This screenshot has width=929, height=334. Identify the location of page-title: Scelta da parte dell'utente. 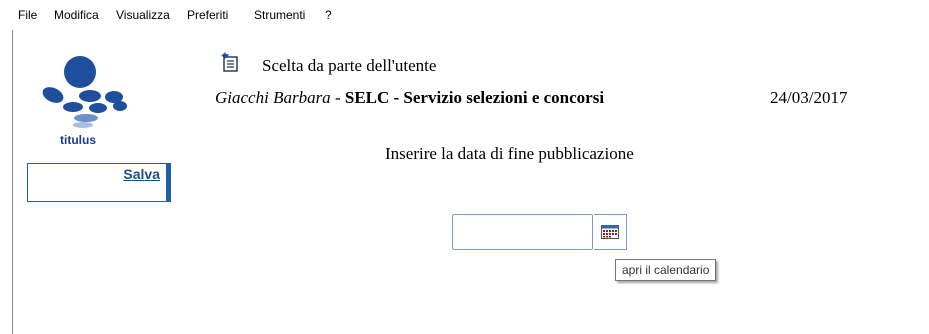
(349, 65).